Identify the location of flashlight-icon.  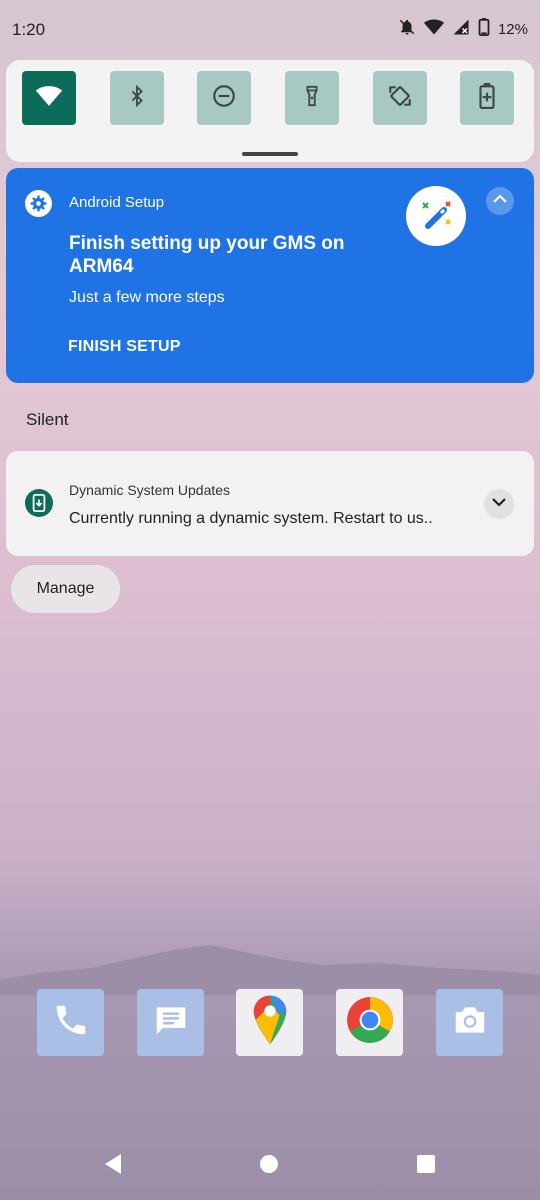
(312, 98).